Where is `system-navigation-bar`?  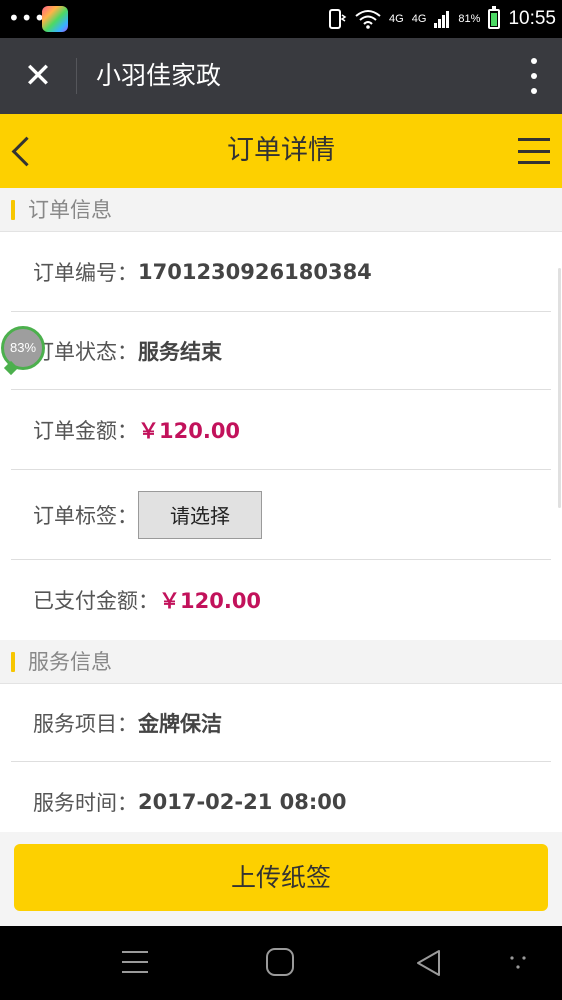
system-navigation-bar is located at coordinates (281, 963).